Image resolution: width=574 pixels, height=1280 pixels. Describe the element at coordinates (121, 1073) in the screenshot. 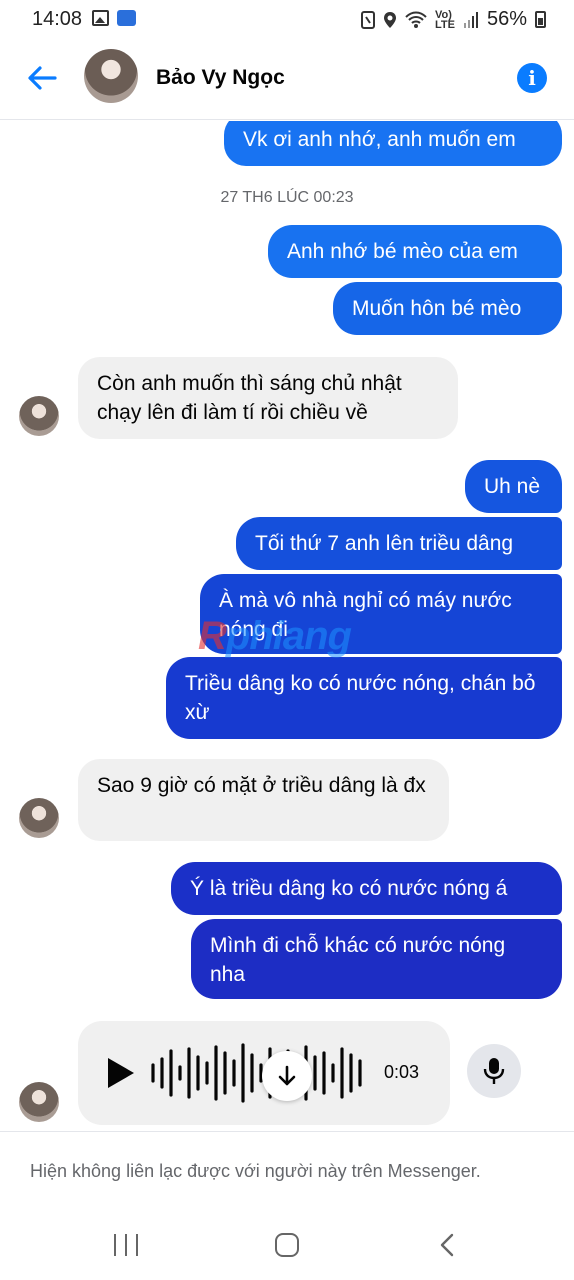

I see `play-icon` at that location.